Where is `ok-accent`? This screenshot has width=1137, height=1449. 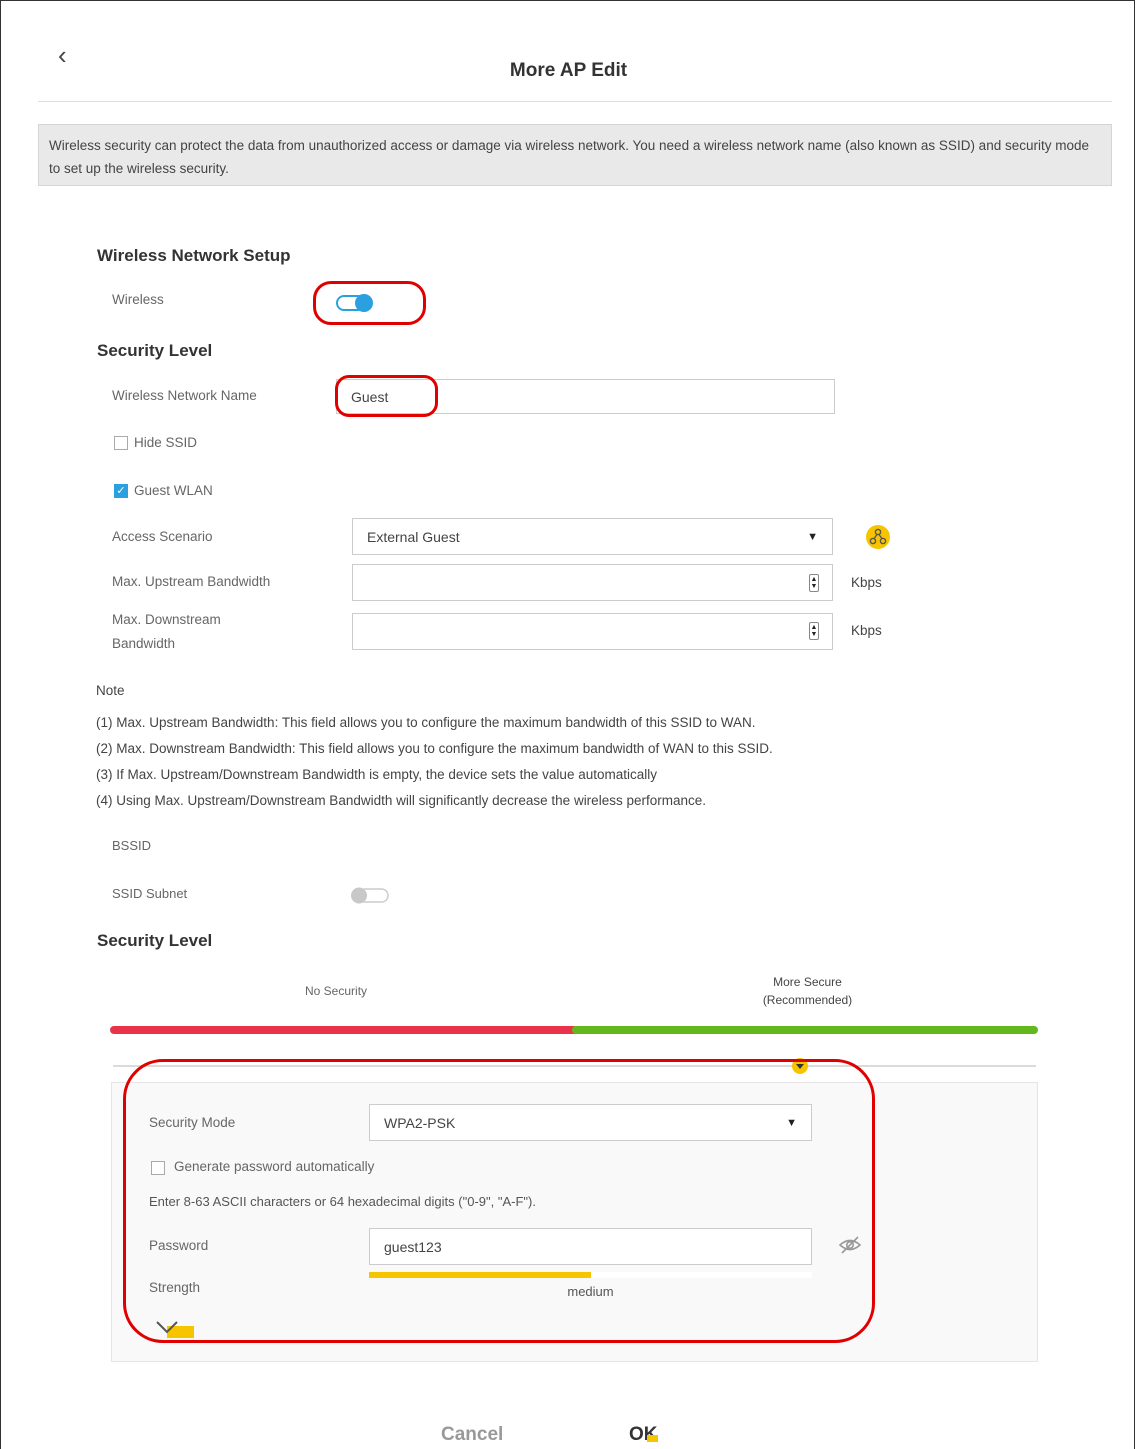 ok-accent is located at coordinates (652, 1438).